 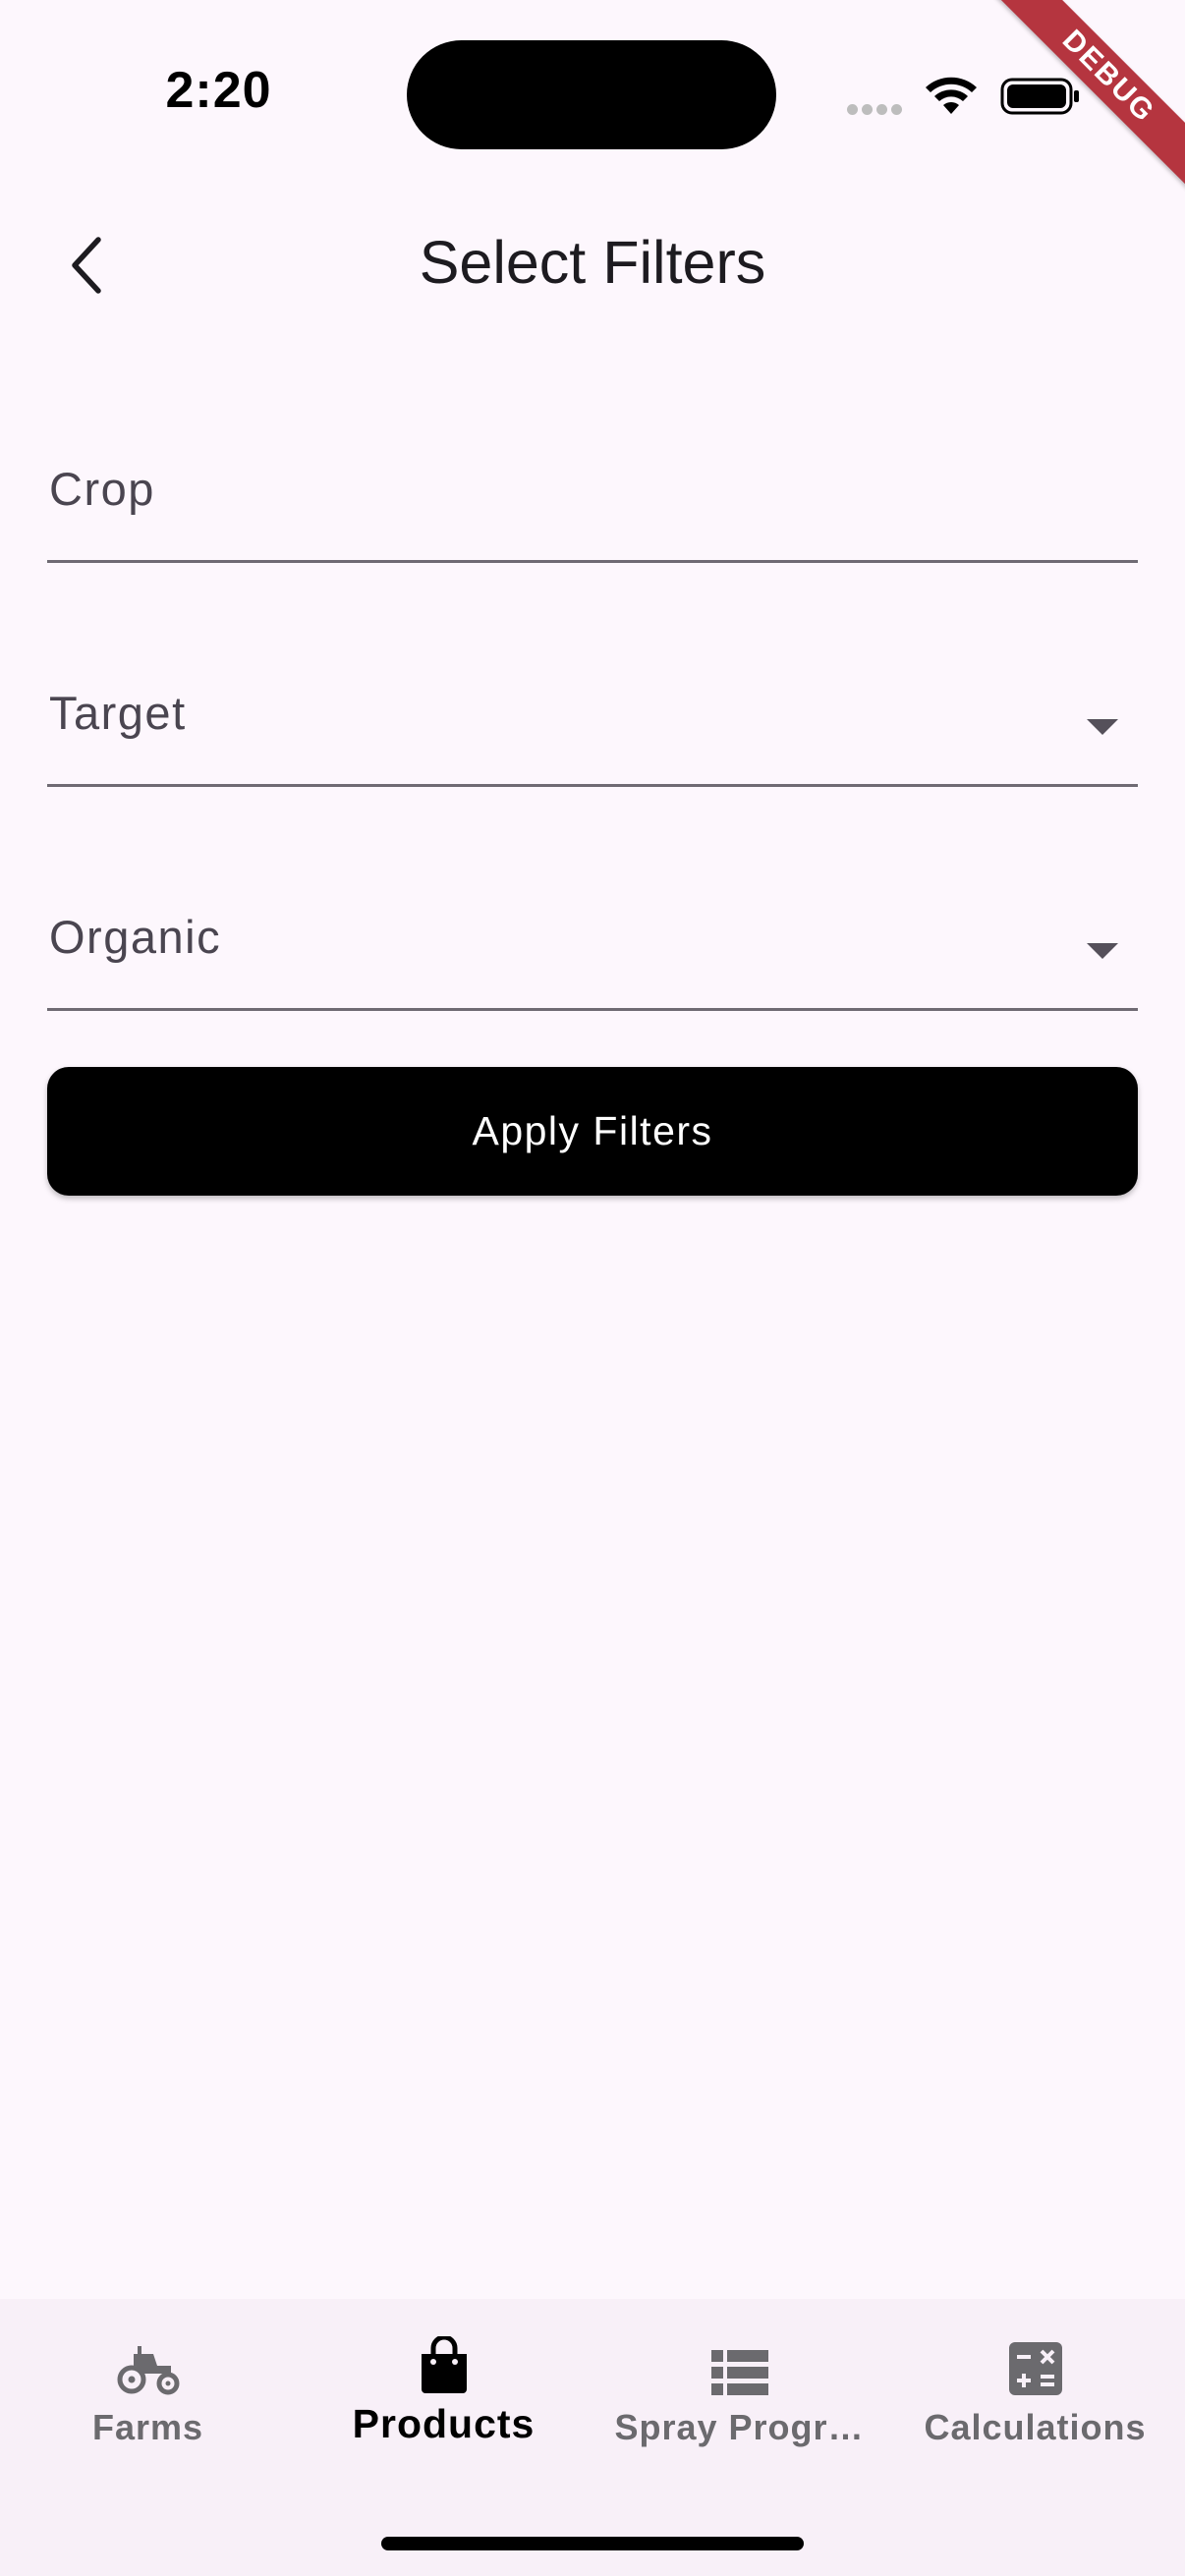 I want to click on page-title: Select Filters, so click(x=592, y=262).